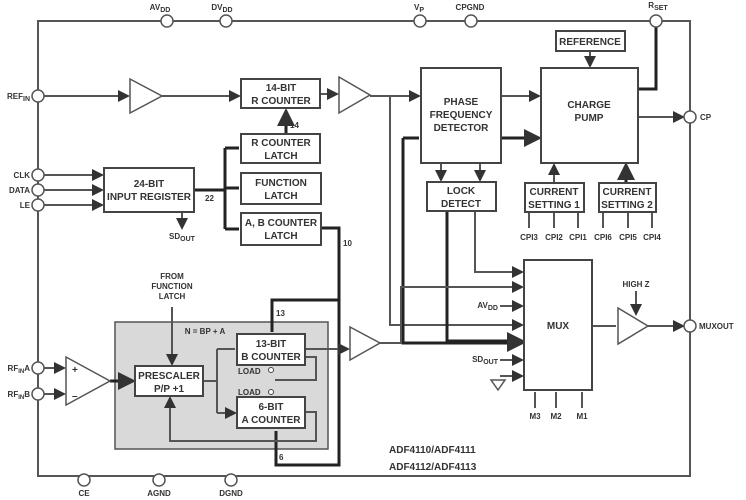 Image resolution: width=746 pixels, height=500 pixels. What do you see at coordinates (529, 237) in the screenshot?
I see `cpi3-label: CPI3` at bounding box center [529, 237].